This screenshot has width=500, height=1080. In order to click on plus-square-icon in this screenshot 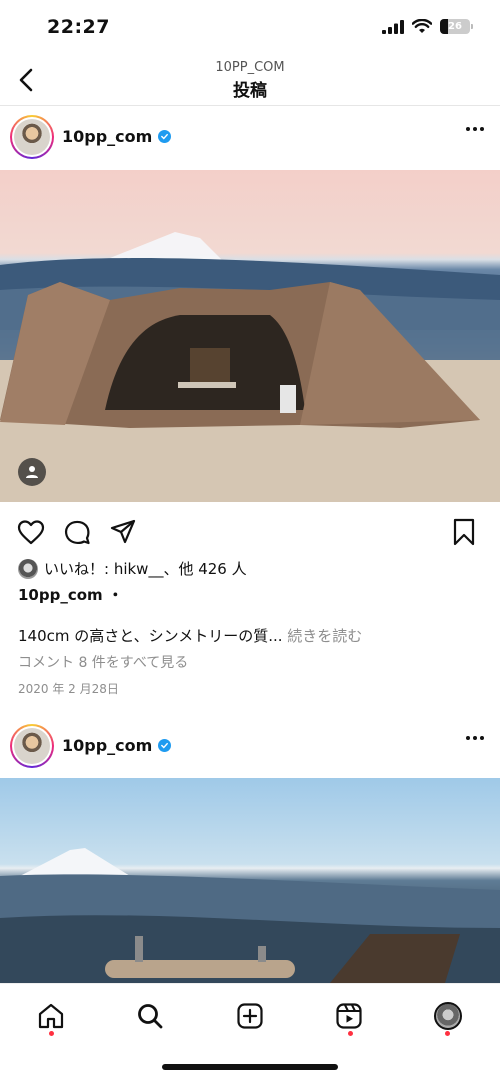, I will do `click(250, 1016)`.